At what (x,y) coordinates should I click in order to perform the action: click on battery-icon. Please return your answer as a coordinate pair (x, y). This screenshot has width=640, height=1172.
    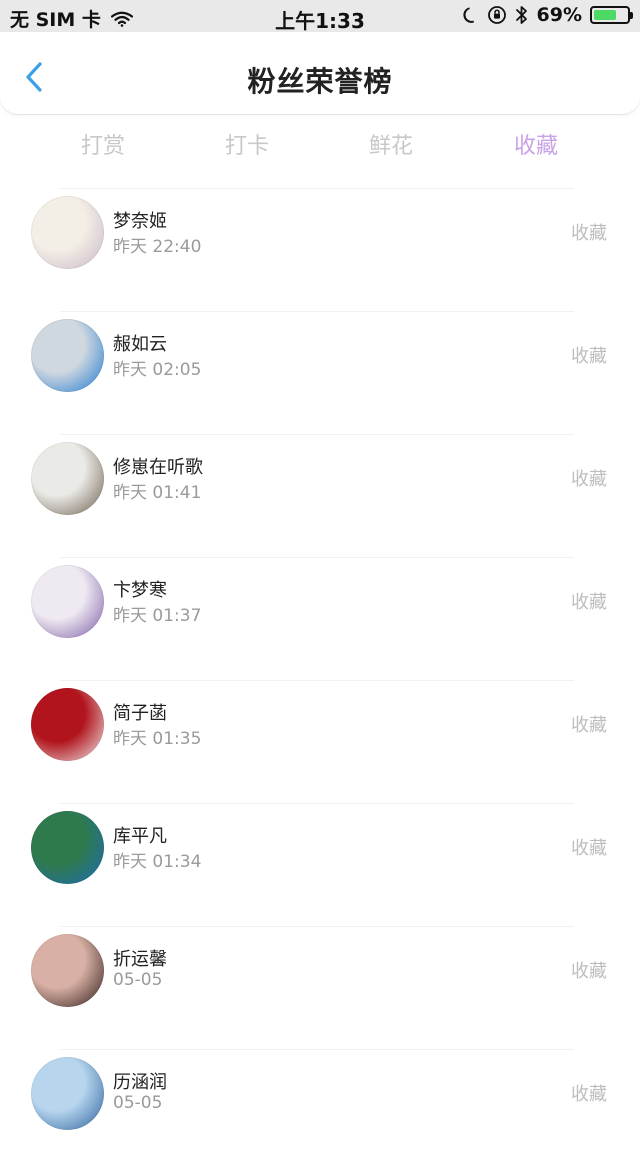
    Looking at the image, I should click on (611, 15).